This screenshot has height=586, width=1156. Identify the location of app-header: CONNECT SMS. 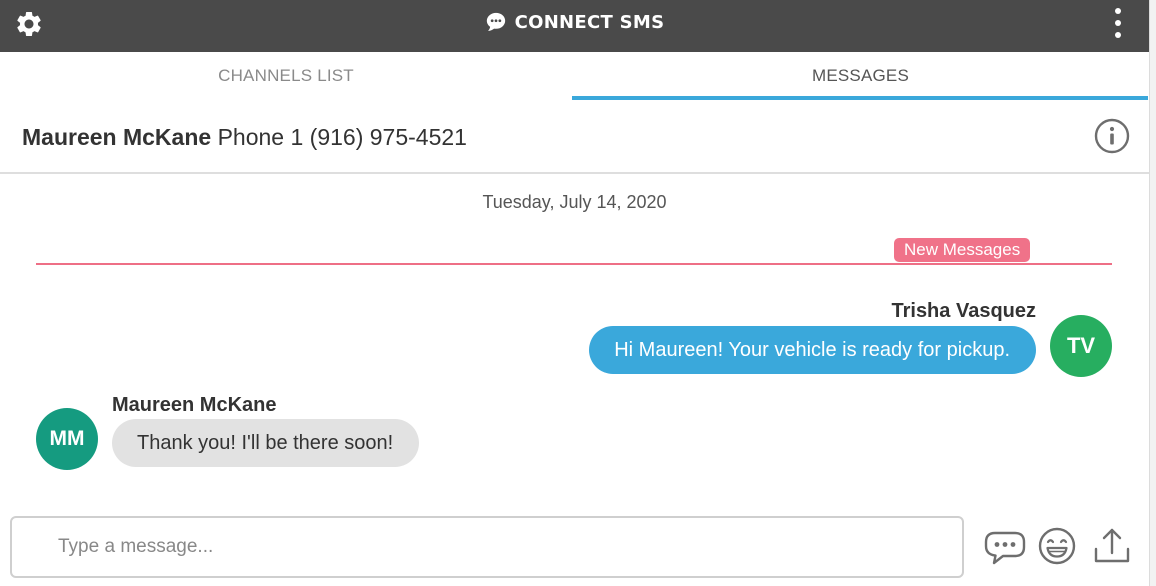
(574, 26).